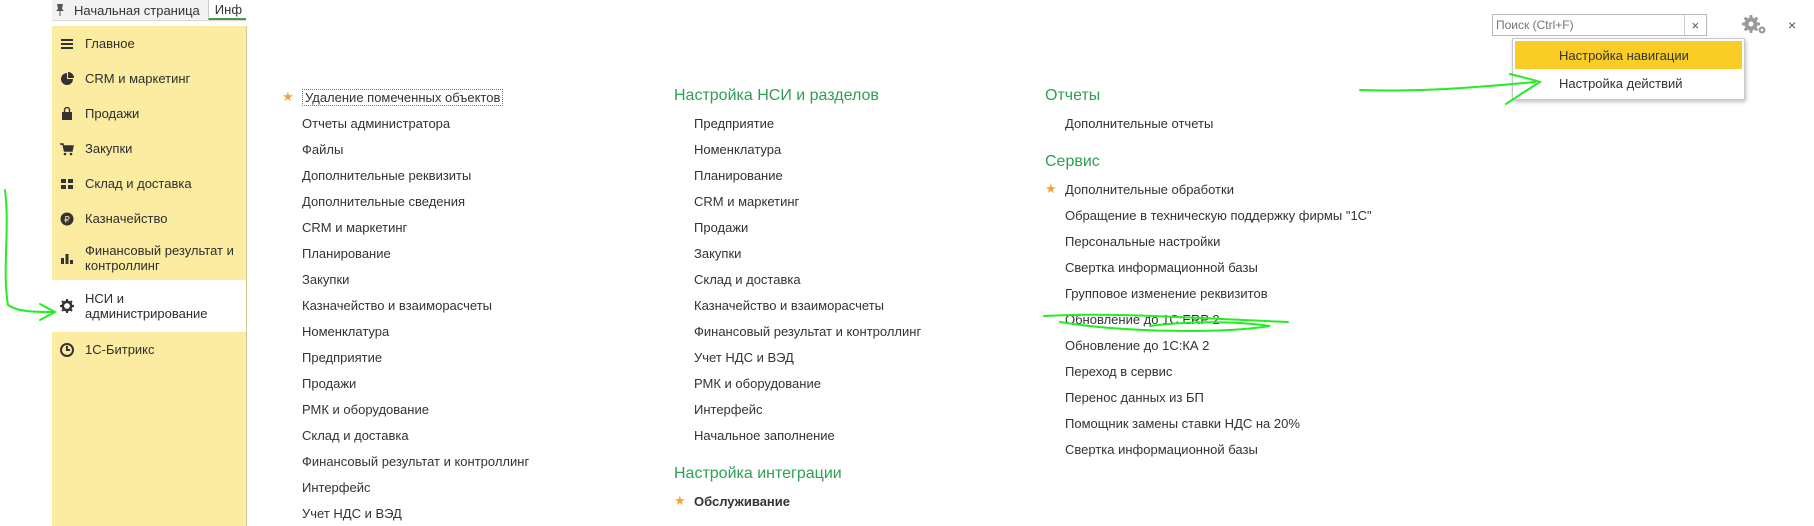 The width and height of the screenshot is (1814, 526). I want to click on sidebar-item-treasury: ₽ Казначейство, so click(149, 218).